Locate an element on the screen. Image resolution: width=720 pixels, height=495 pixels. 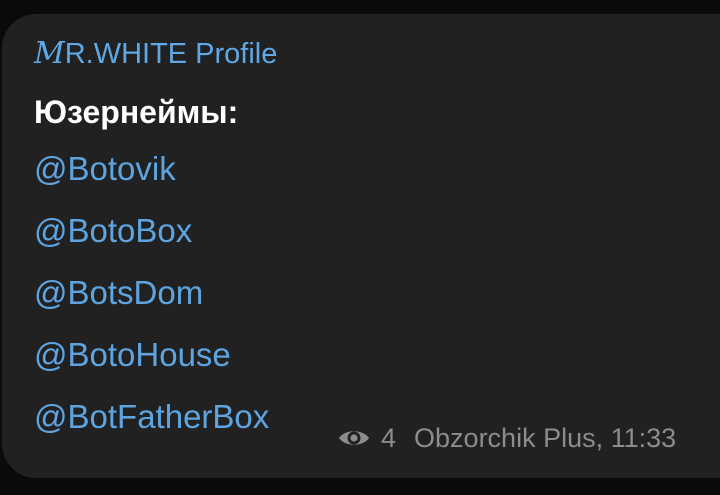
message-title: Юзернеймы: is located at coordinates (136, 112).